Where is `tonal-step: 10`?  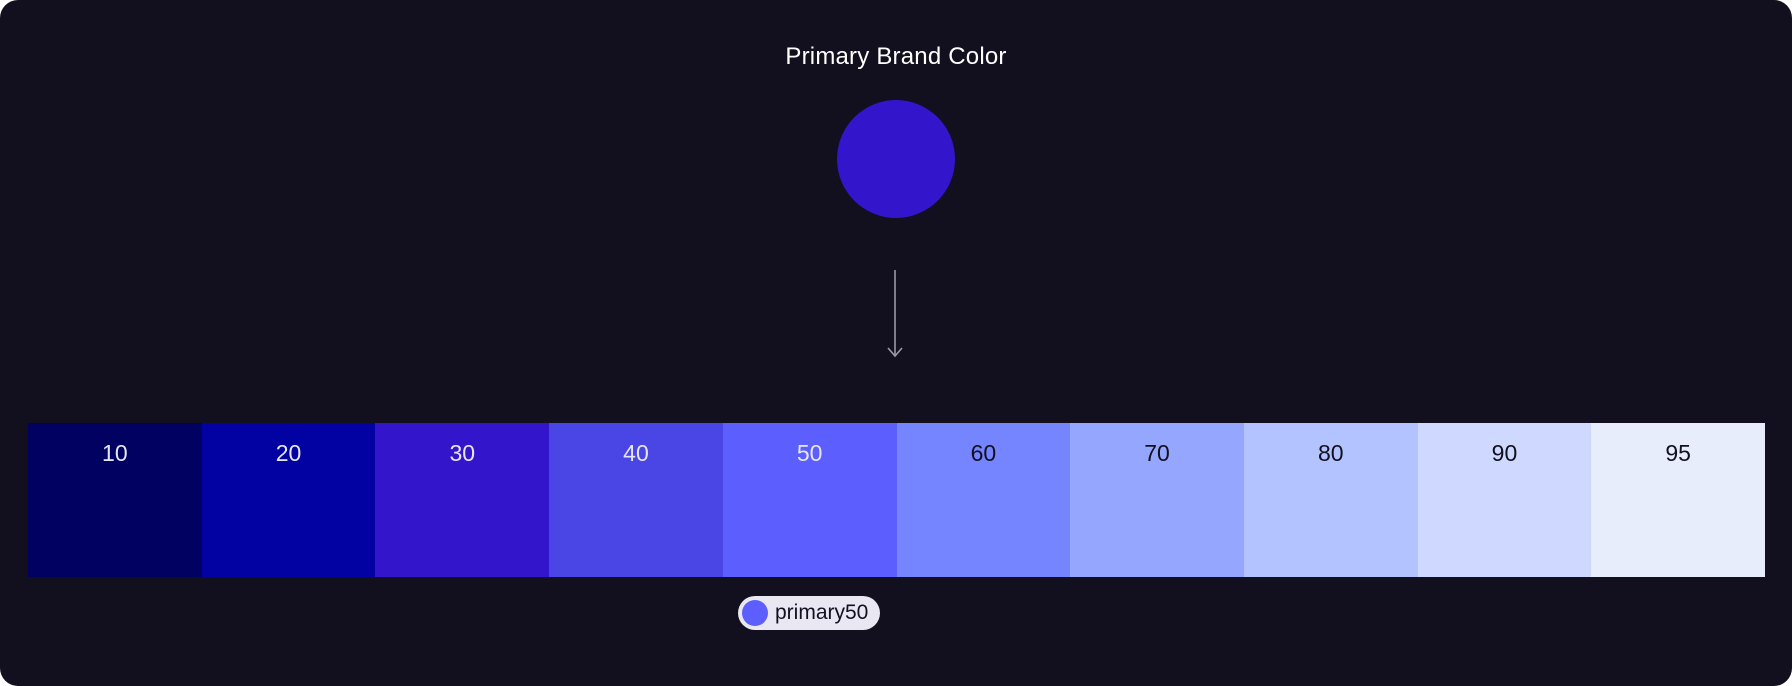 tonal-step: 10 is located at coordinates (115, 500).